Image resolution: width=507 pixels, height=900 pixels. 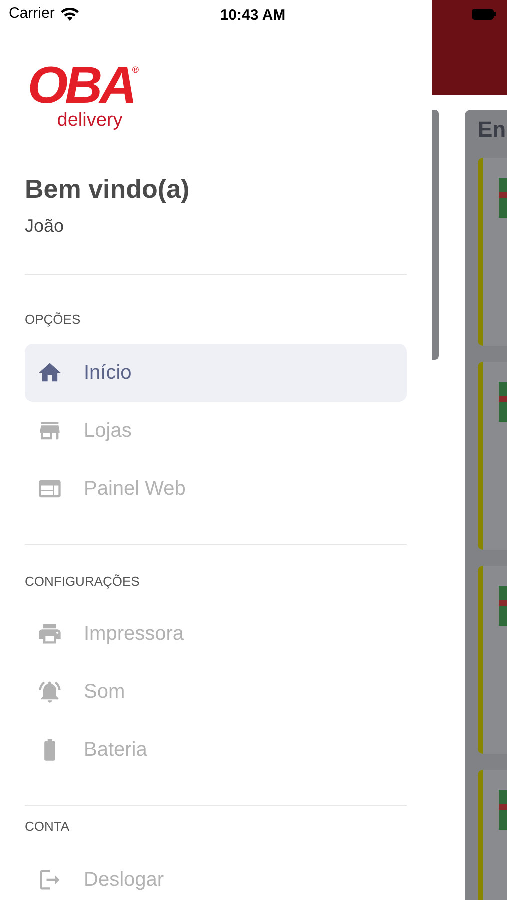 I want to click on registered-mark: ®, so click(x=135, y=69).